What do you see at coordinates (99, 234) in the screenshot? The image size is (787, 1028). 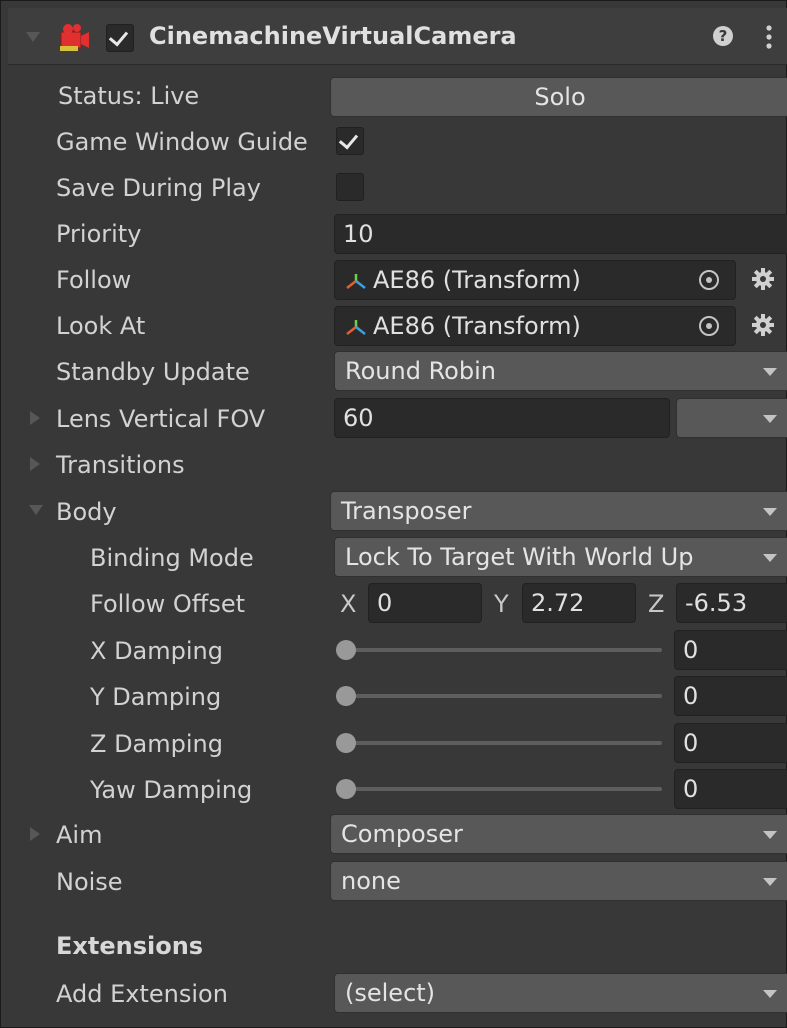 I see `priority-label: Priority` at bounding box center [99, 234].